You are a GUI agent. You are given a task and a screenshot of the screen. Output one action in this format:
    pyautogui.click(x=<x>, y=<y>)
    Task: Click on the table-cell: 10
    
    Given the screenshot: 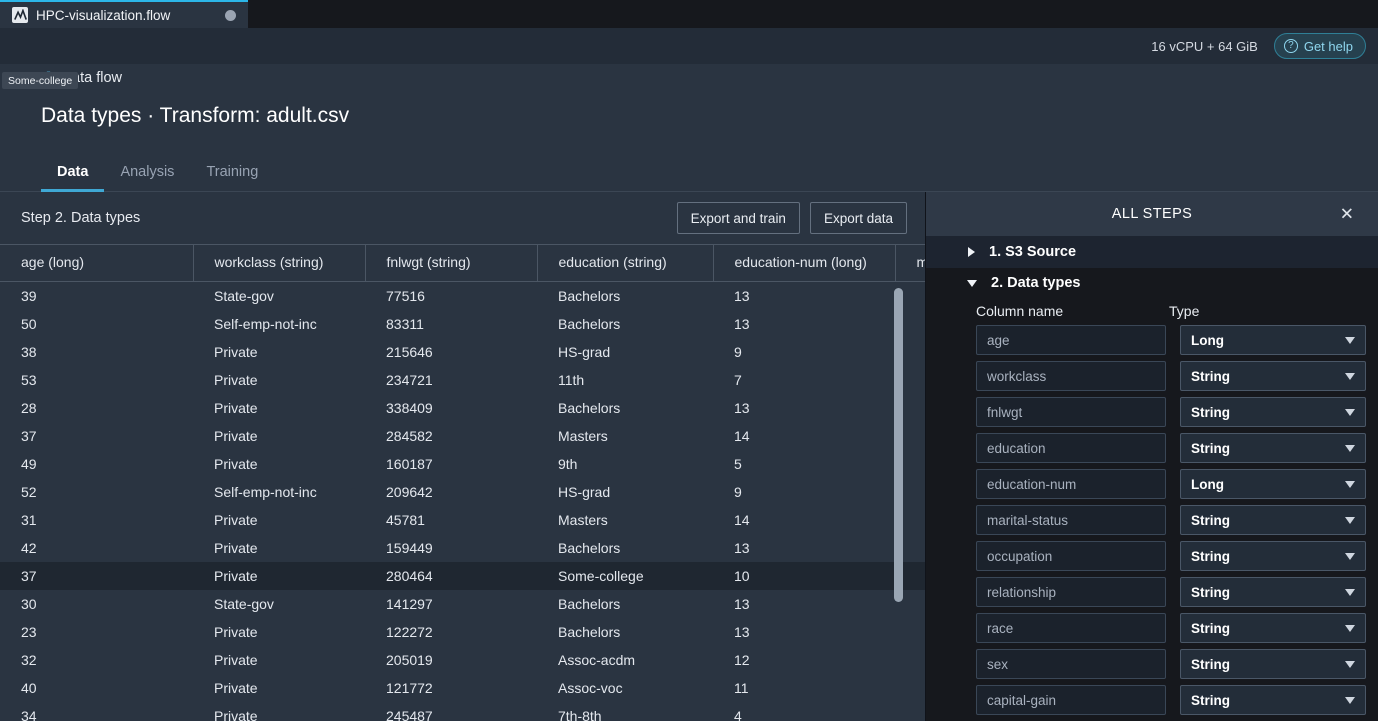 What is the action you would take?
    pyautogui.click(x=804, y=576)
    